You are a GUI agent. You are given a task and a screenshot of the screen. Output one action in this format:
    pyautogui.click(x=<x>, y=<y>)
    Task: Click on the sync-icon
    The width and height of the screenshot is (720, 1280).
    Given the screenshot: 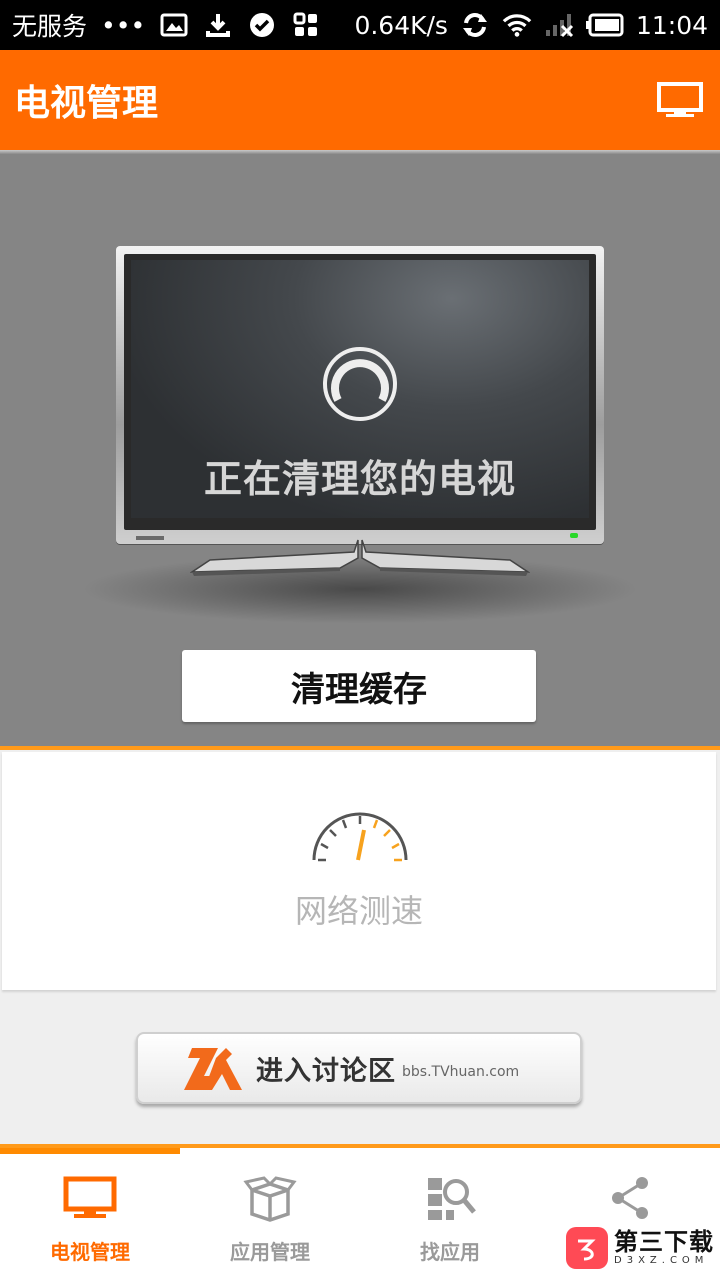 What is the action you would take?
    pyautogui.click(x=475, y=25)
    